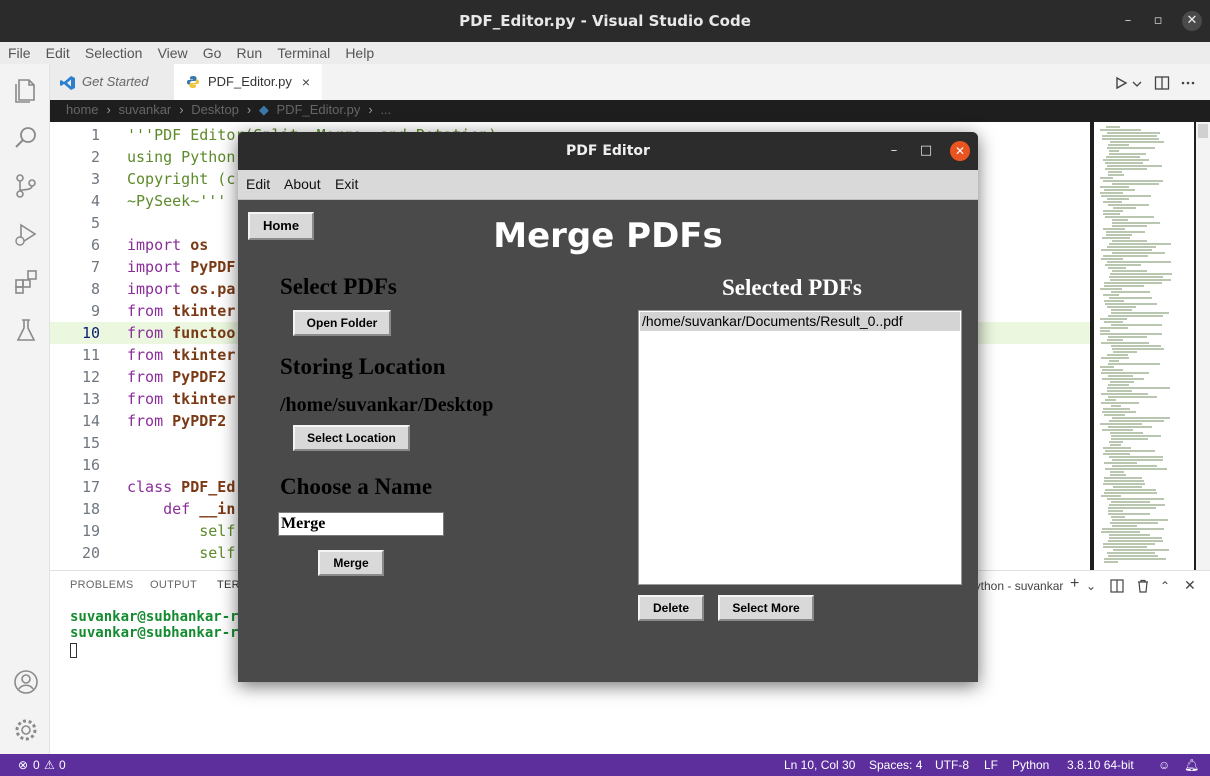 The height and width of the screenshot is (776, 1210). Describe the element at coordinates (800, 447) in the screenshot. I see `selected-pdfs-listbox: /home/suvankar/Documents/Result_0..pdf` at that location.